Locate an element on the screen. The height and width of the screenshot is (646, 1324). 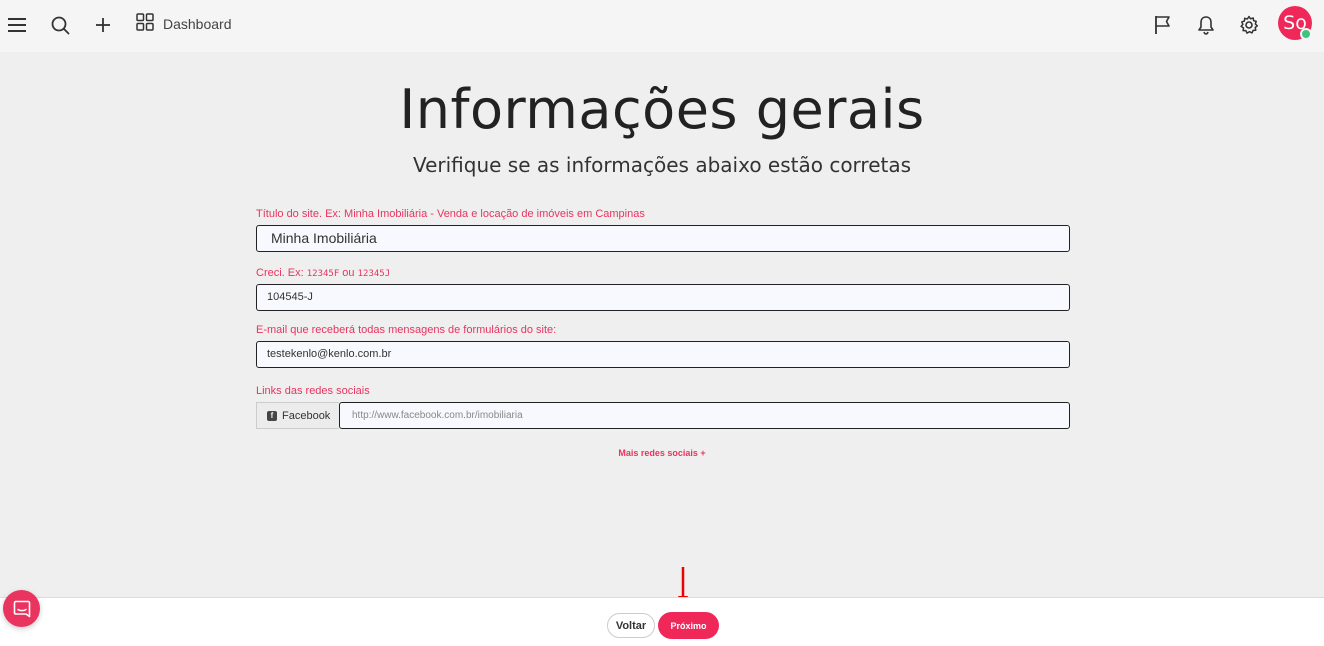
facebook-icon: f is located at coordinates (272, 415).